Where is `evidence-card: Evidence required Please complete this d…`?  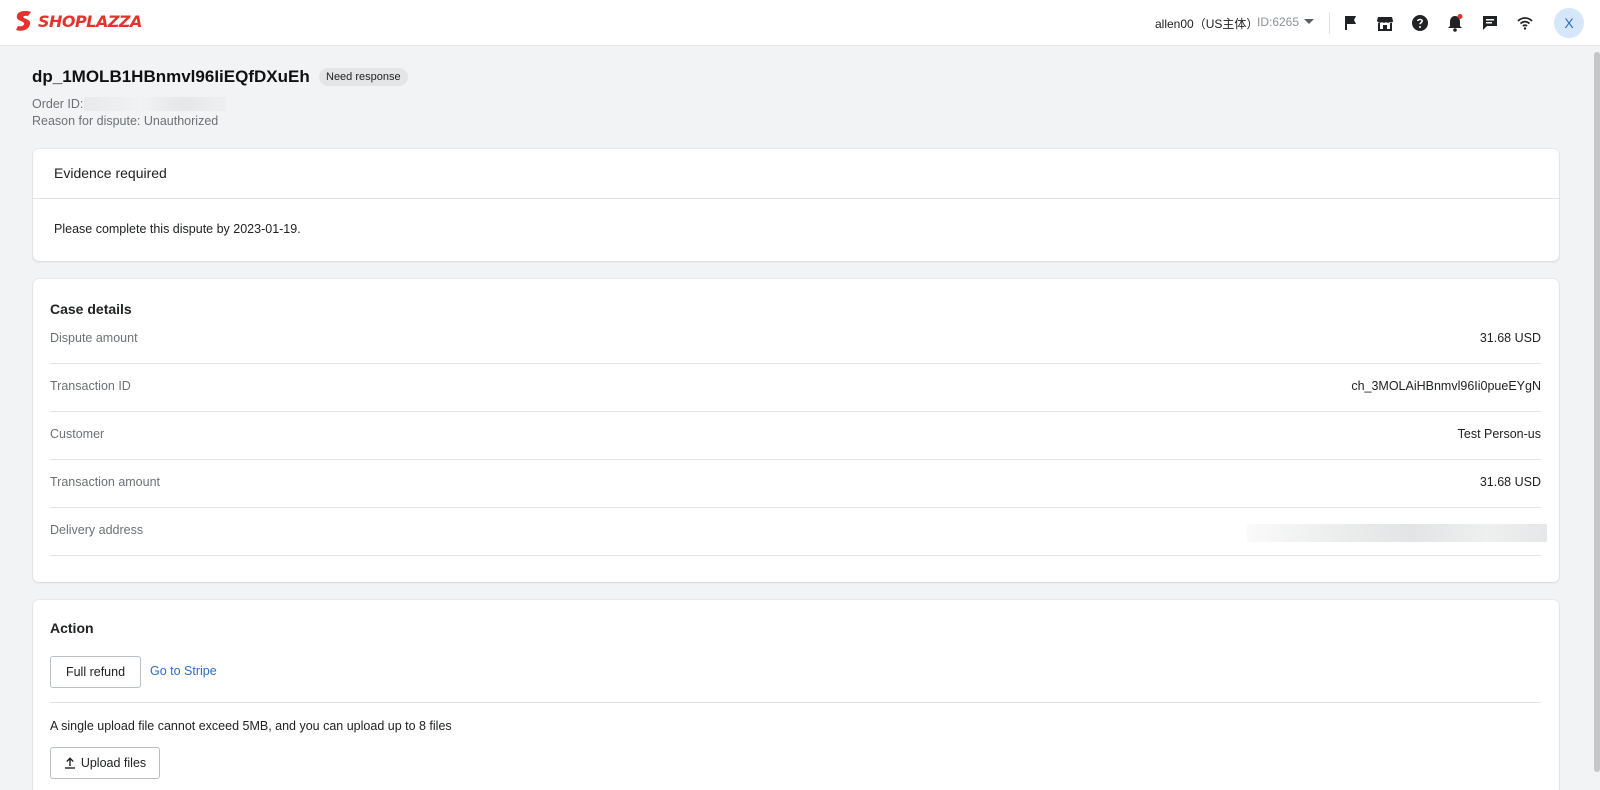 evidence-card: Evidence required Please complete this d… is located at coordinates (796, 205).